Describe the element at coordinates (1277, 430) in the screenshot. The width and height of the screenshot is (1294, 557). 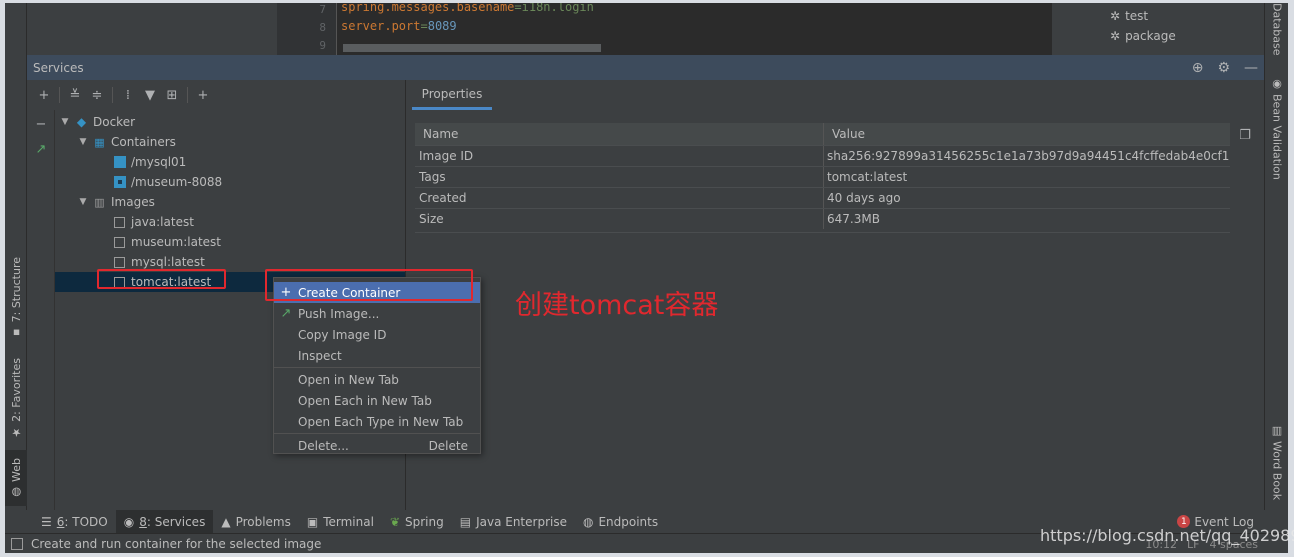
I see `book-icon: ▥` at that location.